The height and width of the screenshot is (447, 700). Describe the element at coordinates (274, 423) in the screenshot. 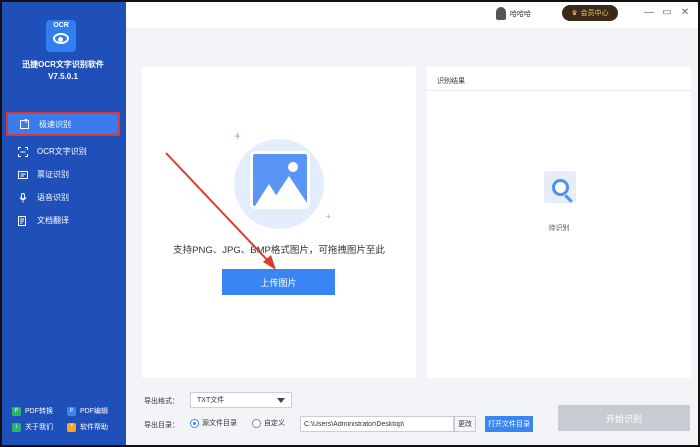

I see `radio-label: 自定义` at that location.